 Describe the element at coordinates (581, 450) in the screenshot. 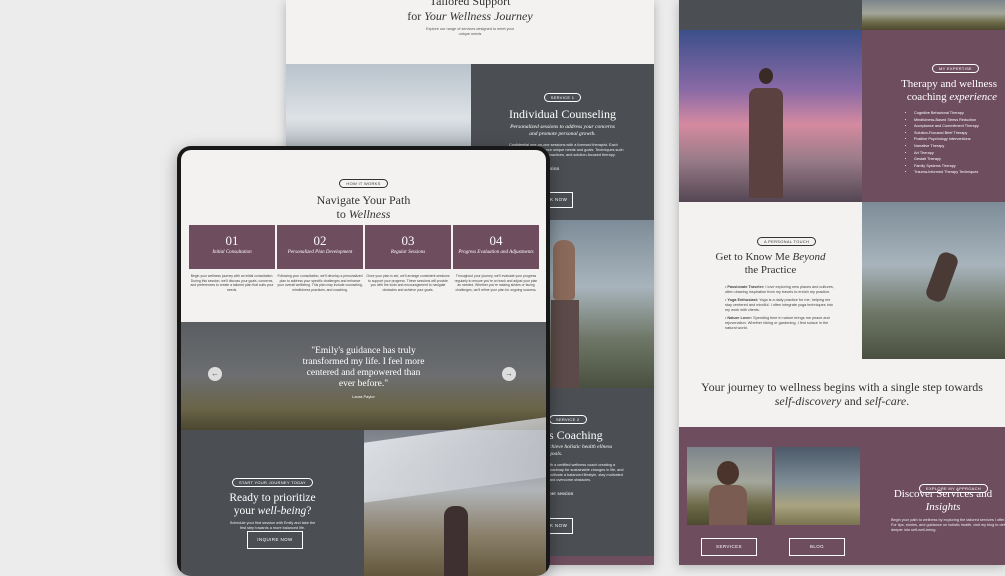

I see `service2-tagline: chieve holistic health ellness goals.` at that location.